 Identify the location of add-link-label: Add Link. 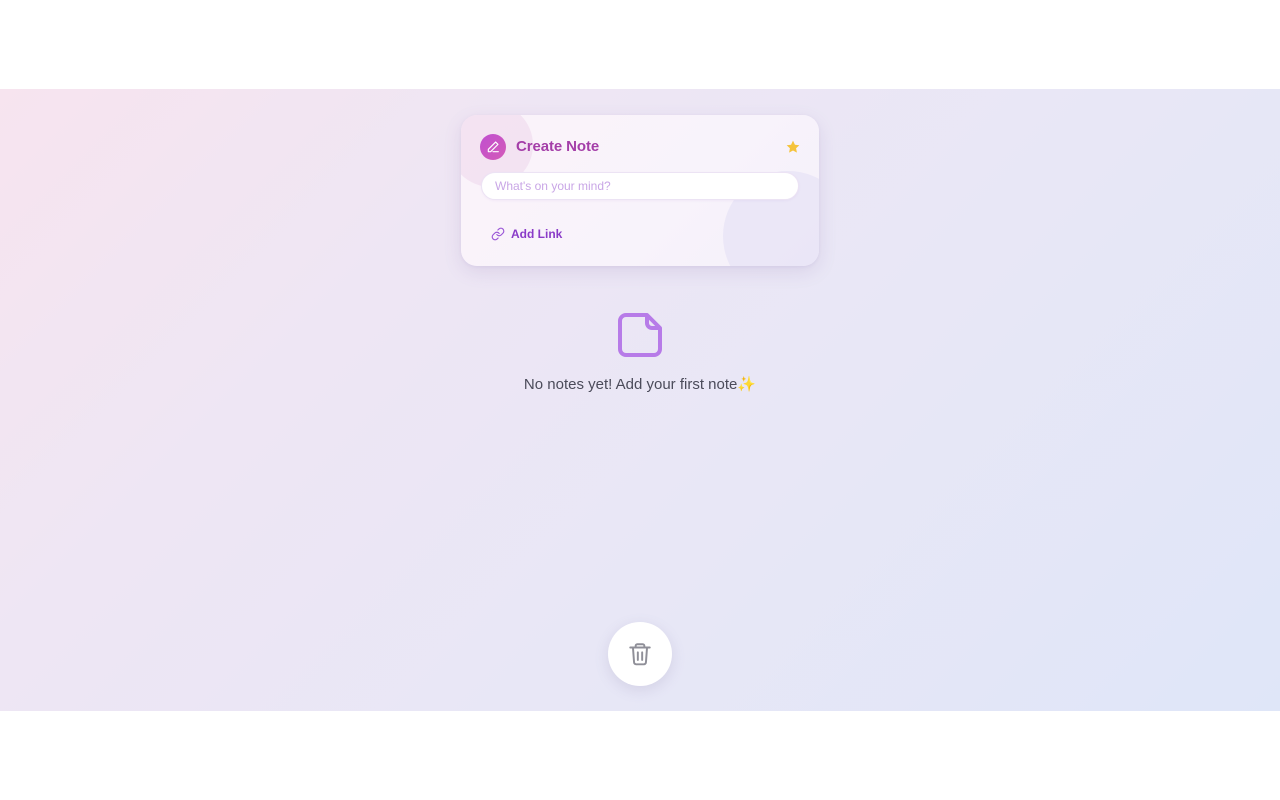
(537, 234).